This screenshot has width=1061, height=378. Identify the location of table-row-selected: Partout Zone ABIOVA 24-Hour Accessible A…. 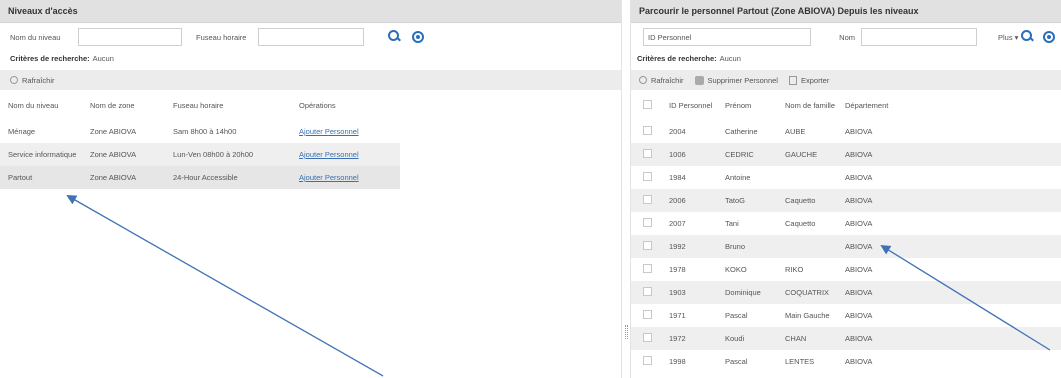
(200, 177).